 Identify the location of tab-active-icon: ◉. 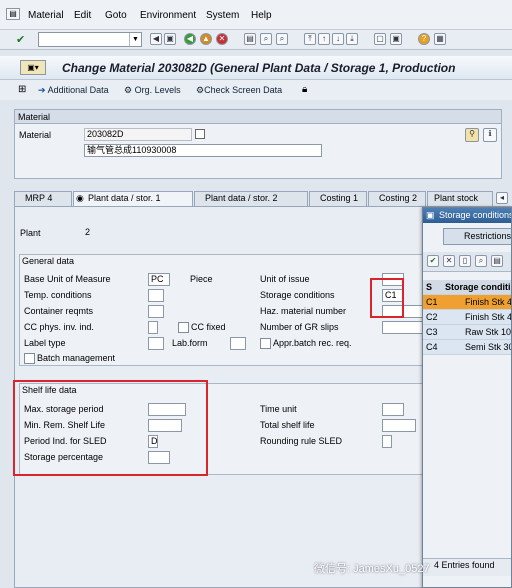
(80, 198).